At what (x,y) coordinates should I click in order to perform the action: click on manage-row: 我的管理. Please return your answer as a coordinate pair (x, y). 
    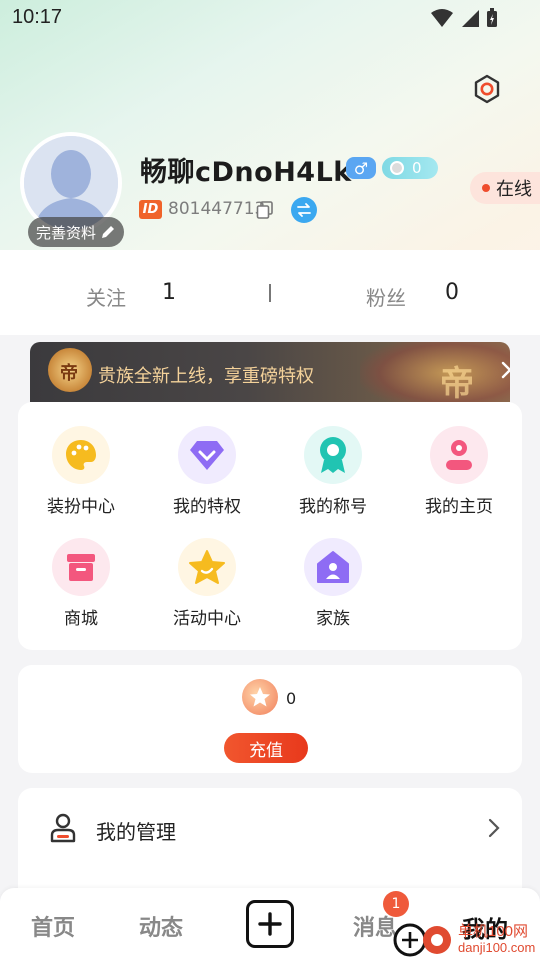
    Looking at the image, I should click on (270, 828).